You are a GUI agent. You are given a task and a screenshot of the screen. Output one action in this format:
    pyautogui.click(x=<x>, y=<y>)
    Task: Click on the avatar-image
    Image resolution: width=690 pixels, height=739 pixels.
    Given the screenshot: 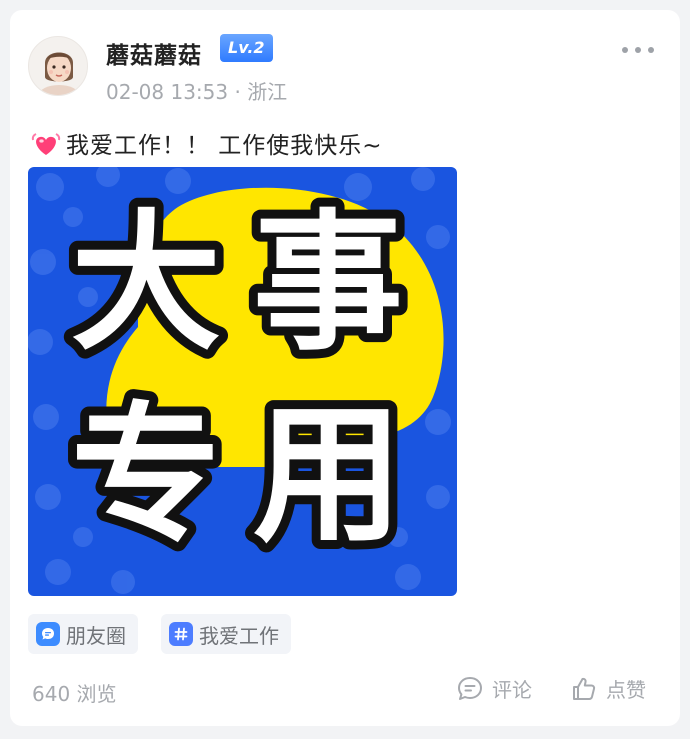 What is the action you would take?
    pyautogui.click(x=59, y=73)
    